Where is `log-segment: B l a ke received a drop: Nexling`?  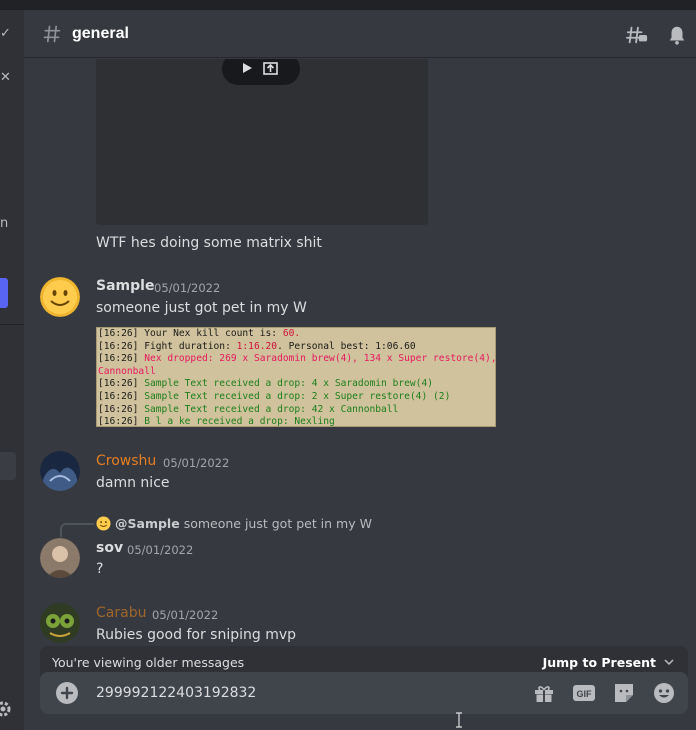
log-segment: B l a ke received a drop: Nexling is located at coordinates (239, 421).